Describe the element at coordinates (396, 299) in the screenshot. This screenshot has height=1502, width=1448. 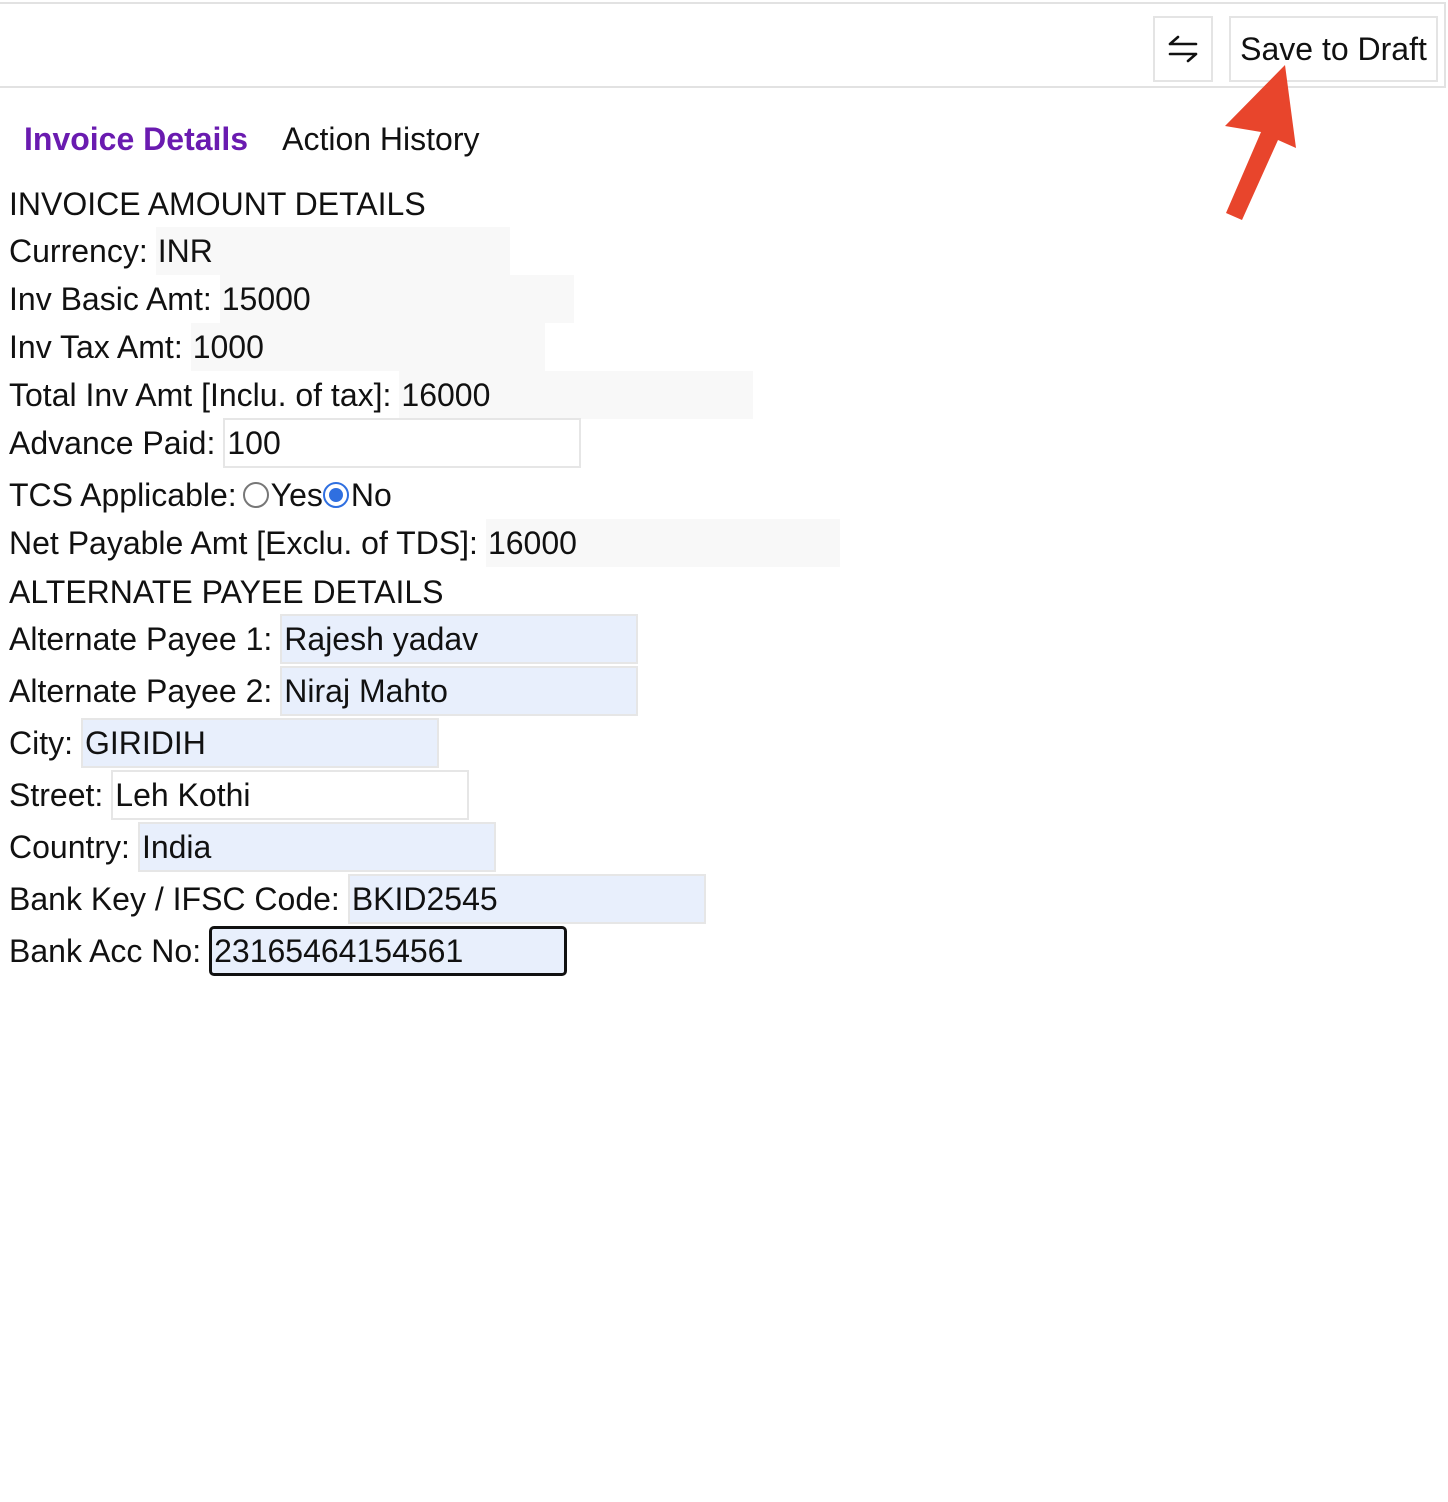
I see `basic-amount-value: 15000` at that location.